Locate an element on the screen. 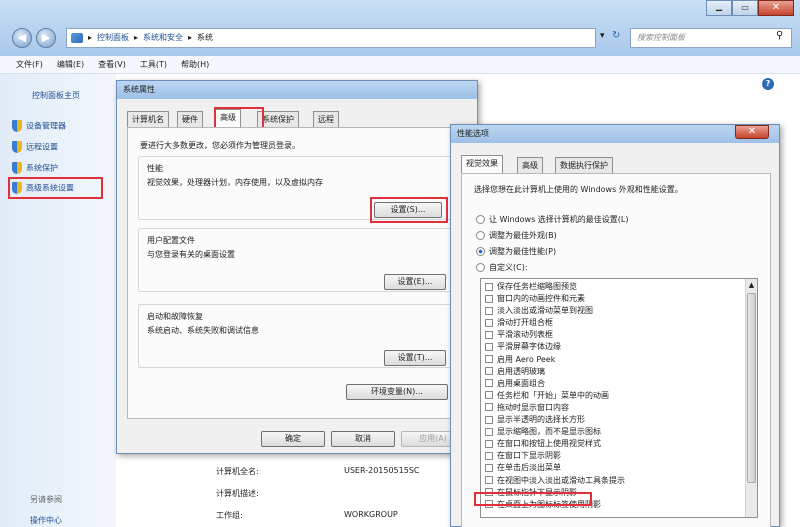 This screenshot has height=527, width=800. radio-best-appearance: 调整为最佳外观(B) is located at coordinates (516, 235).